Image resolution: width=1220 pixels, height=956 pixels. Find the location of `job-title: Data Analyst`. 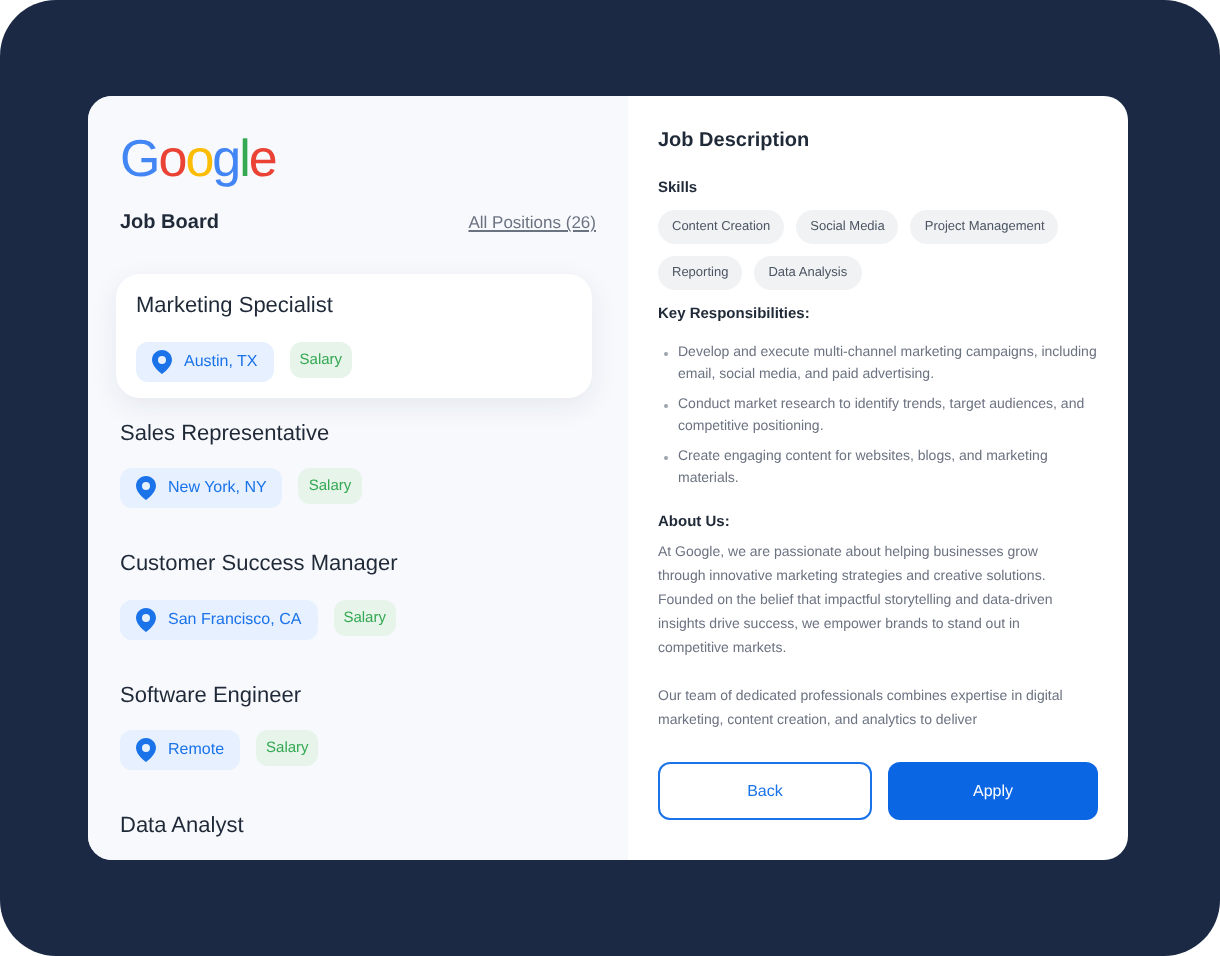

job-title: Data Analyst is located at coordinates (354, 826).